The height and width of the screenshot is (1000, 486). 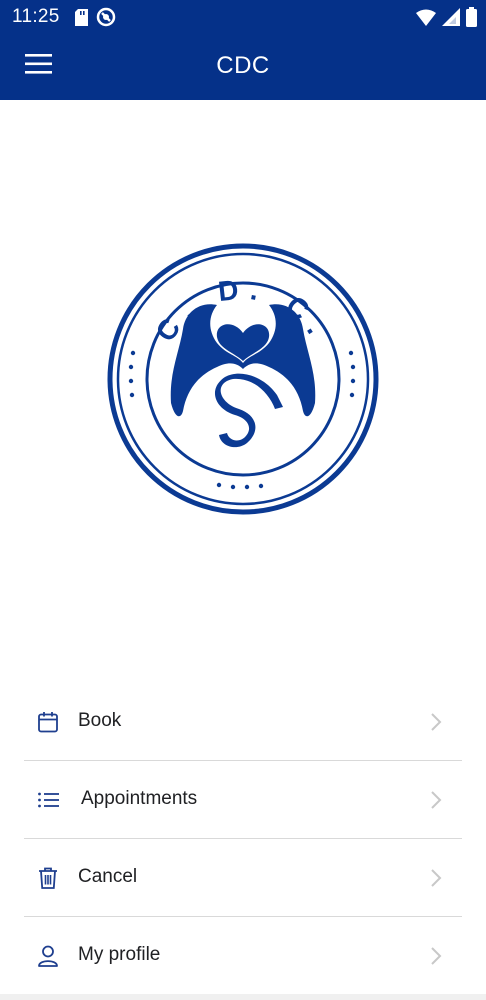 I want to click on sd-card-icon, so click(x=81, y=19).